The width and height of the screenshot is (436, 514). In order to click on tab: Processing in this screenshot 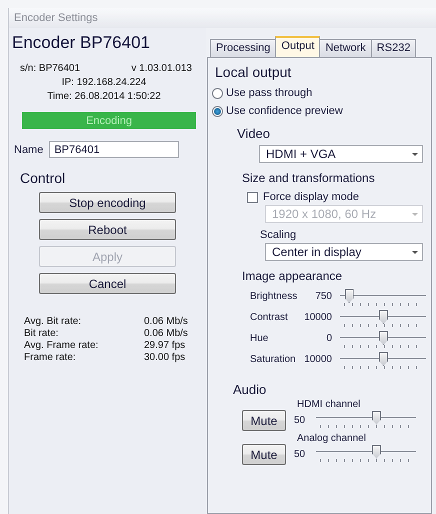, I will do `click(243, 48)`.